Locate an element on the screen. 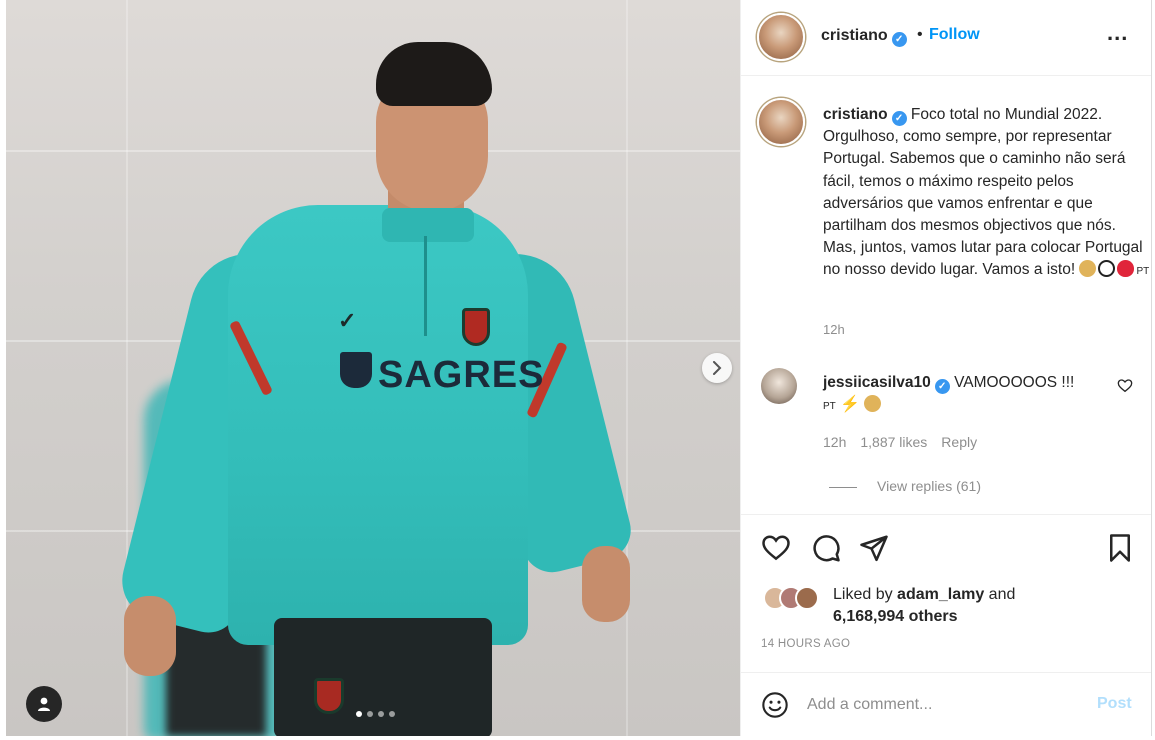  post-date: 14 HOURS AGO is located at coordinates (805, 644).